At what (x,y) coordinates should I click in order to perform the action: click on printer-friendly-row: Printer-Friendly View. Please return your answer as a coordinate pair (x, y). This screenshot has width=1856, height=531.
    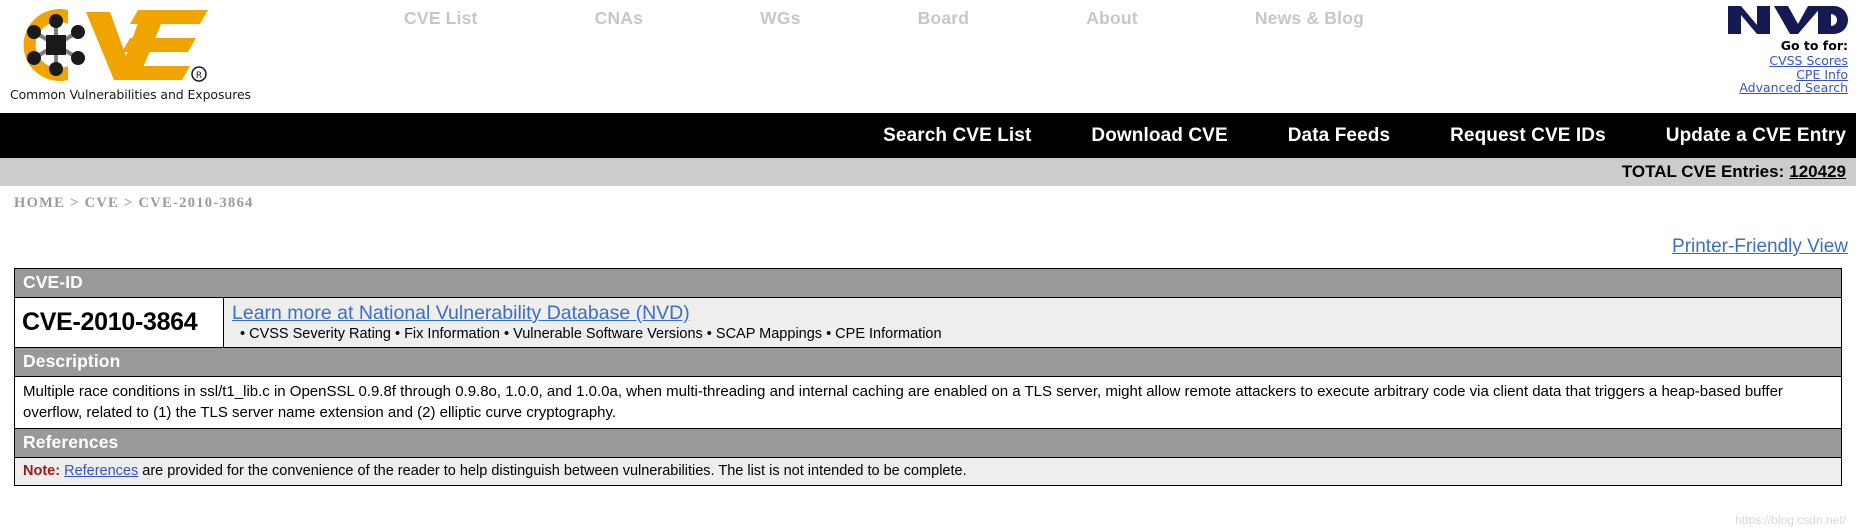
    Looking at the image, I should click on (928, 247).